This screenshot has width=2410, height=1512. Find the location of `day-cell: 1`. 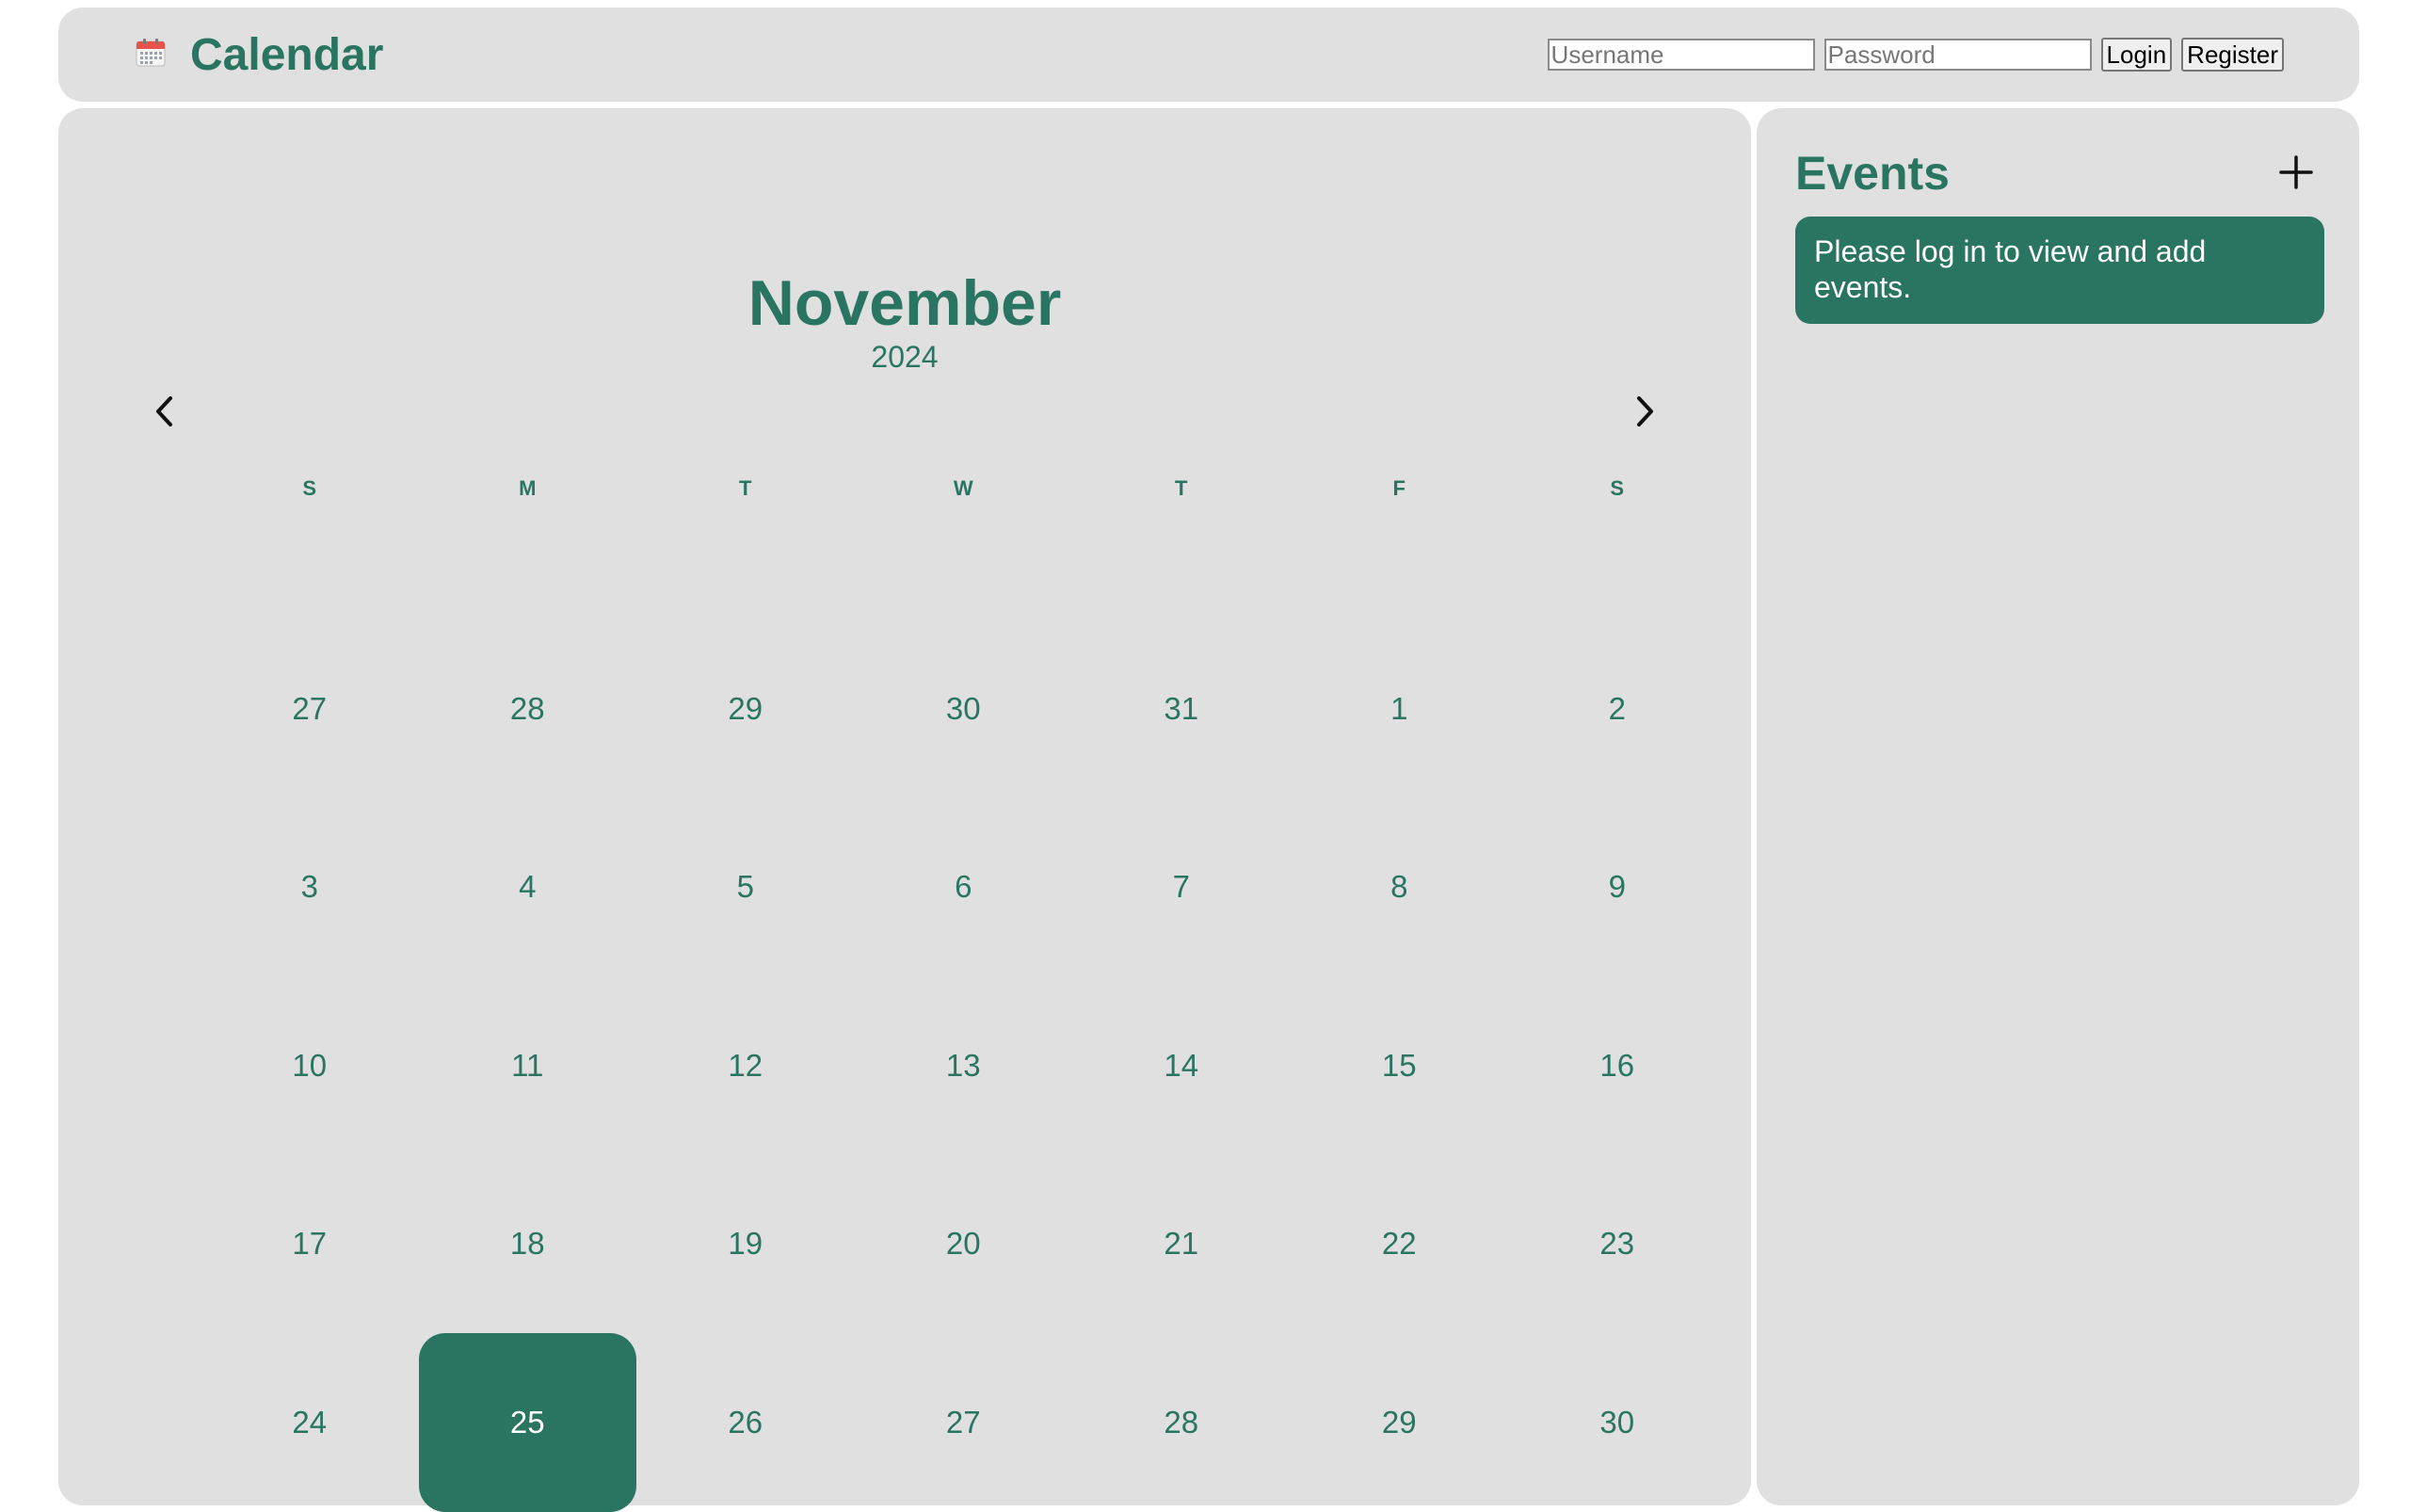

day-cell: 1 is located at coordinates (1400, 708).